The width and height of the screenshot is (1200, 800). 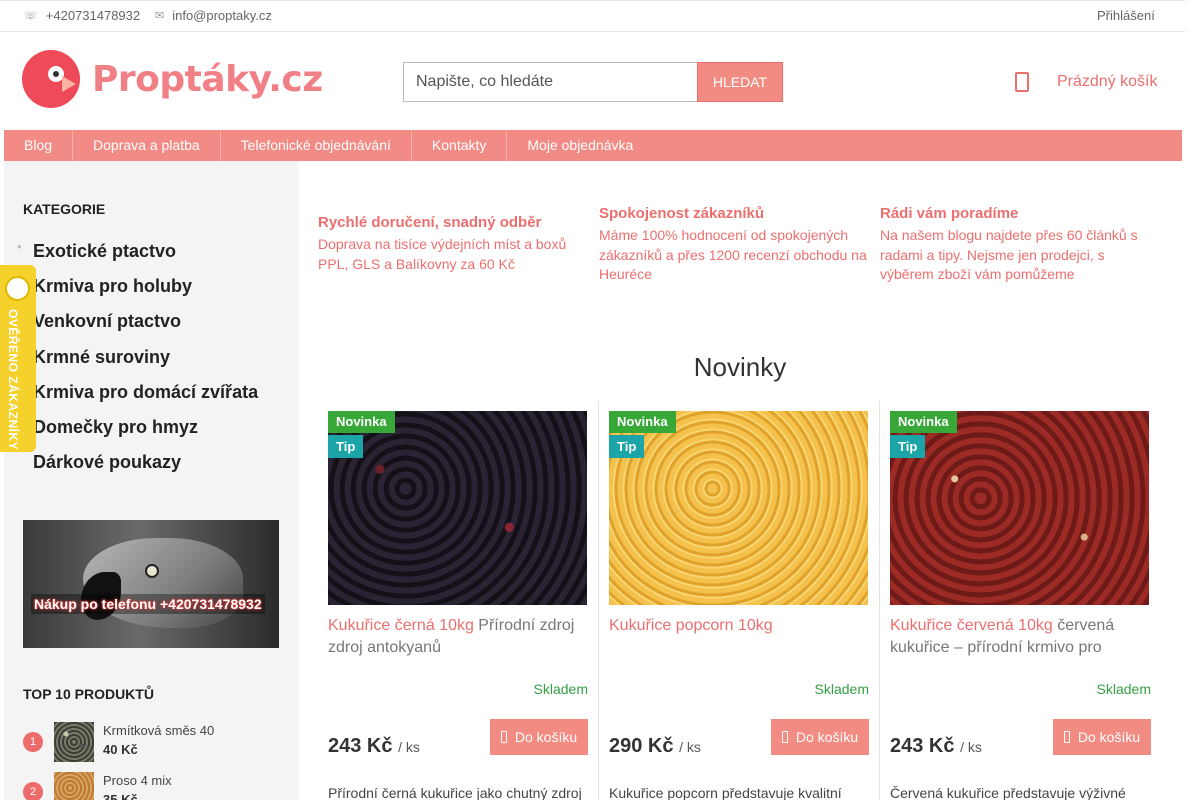 I want to click on category-label: Domečky pro hmyz, so click(x=116, y=426).